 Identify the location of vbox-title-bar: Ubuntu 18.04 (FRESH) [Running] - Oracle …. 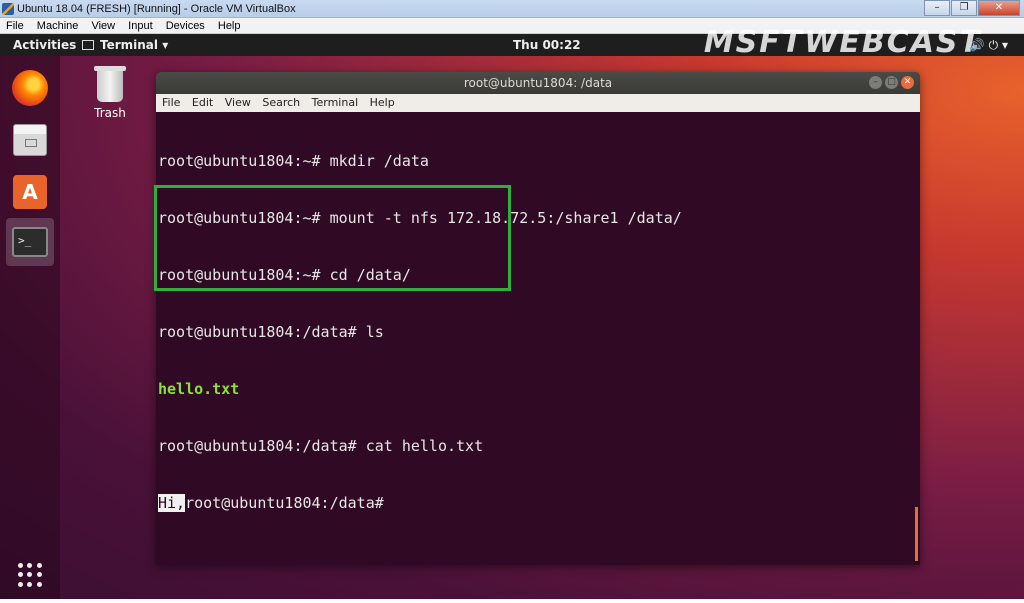
(512, 9).